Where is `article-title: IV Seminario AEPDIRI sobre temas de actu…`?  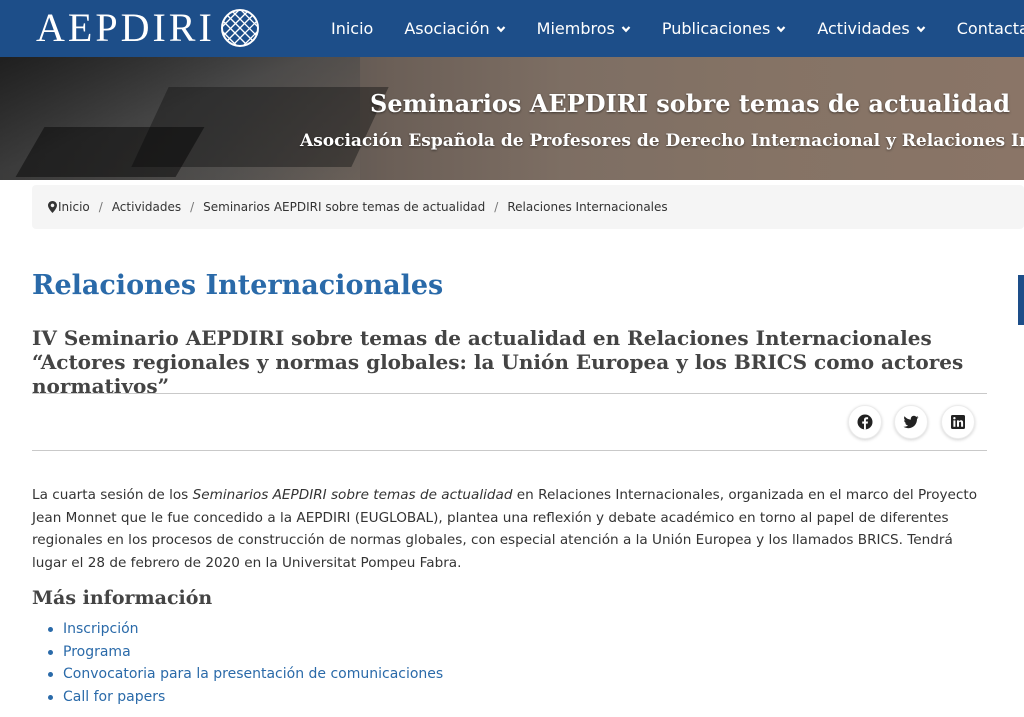 article-title: IV Seminario AEPDIRI sobre temas de actu… is located at coordinates (498, 362).